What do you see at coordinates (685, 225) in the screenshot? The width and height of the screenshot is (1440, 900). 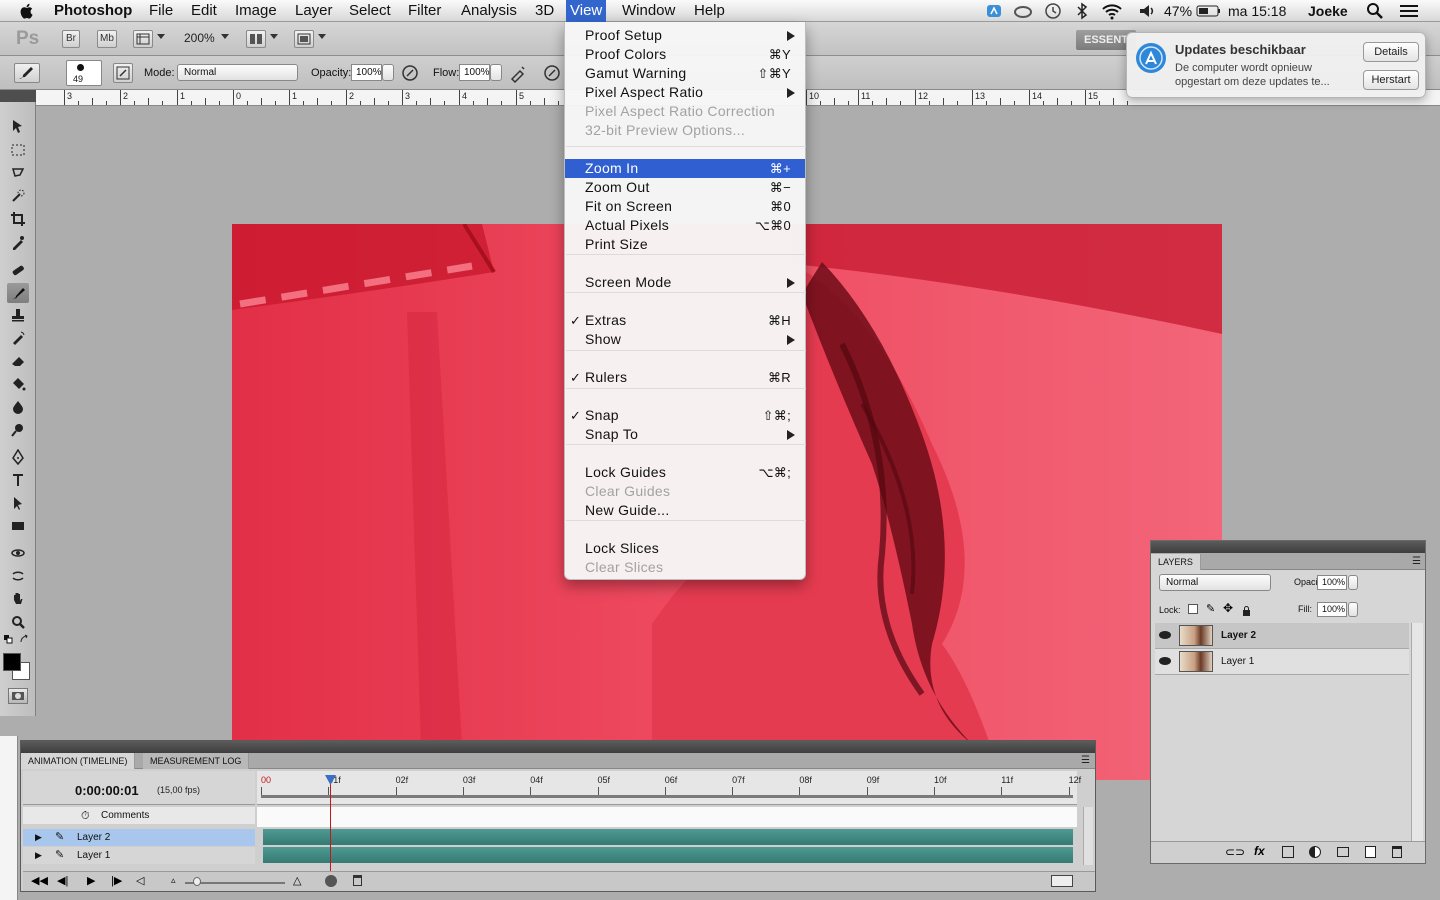 I see `menu-item-actual-pixels: Actual Pixels ⌥⌘0` at bounding box center [685, 225].